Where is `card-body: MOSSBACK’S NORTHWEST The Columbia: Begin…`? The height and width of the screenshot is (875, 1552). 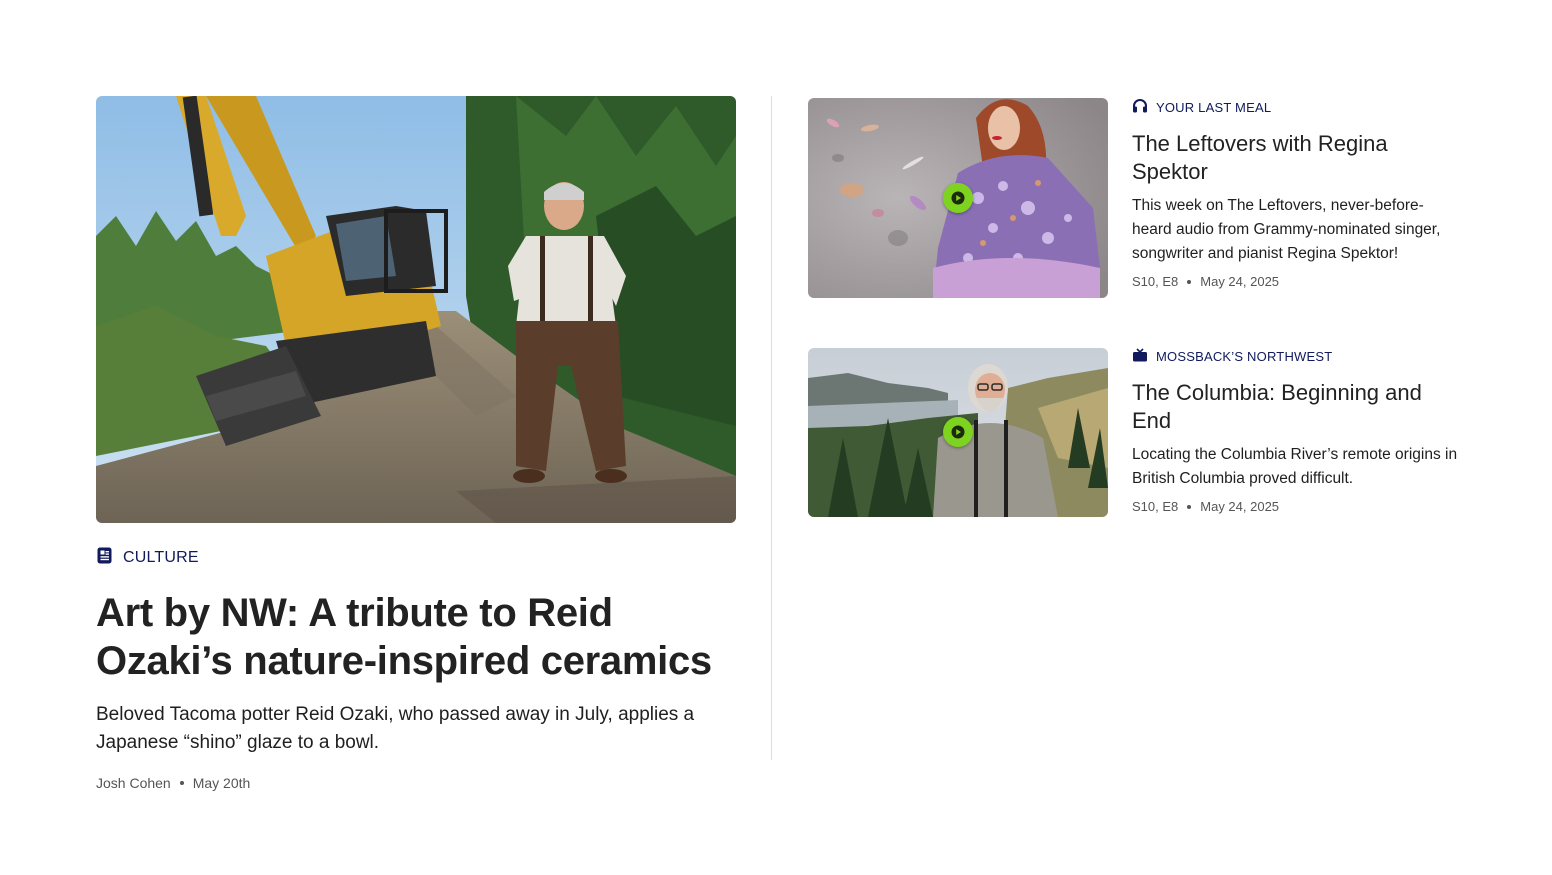 card-body: MOSSBACK’S NORTHWEST The Columbia: Begin… is located at coordinates (1295, 432).